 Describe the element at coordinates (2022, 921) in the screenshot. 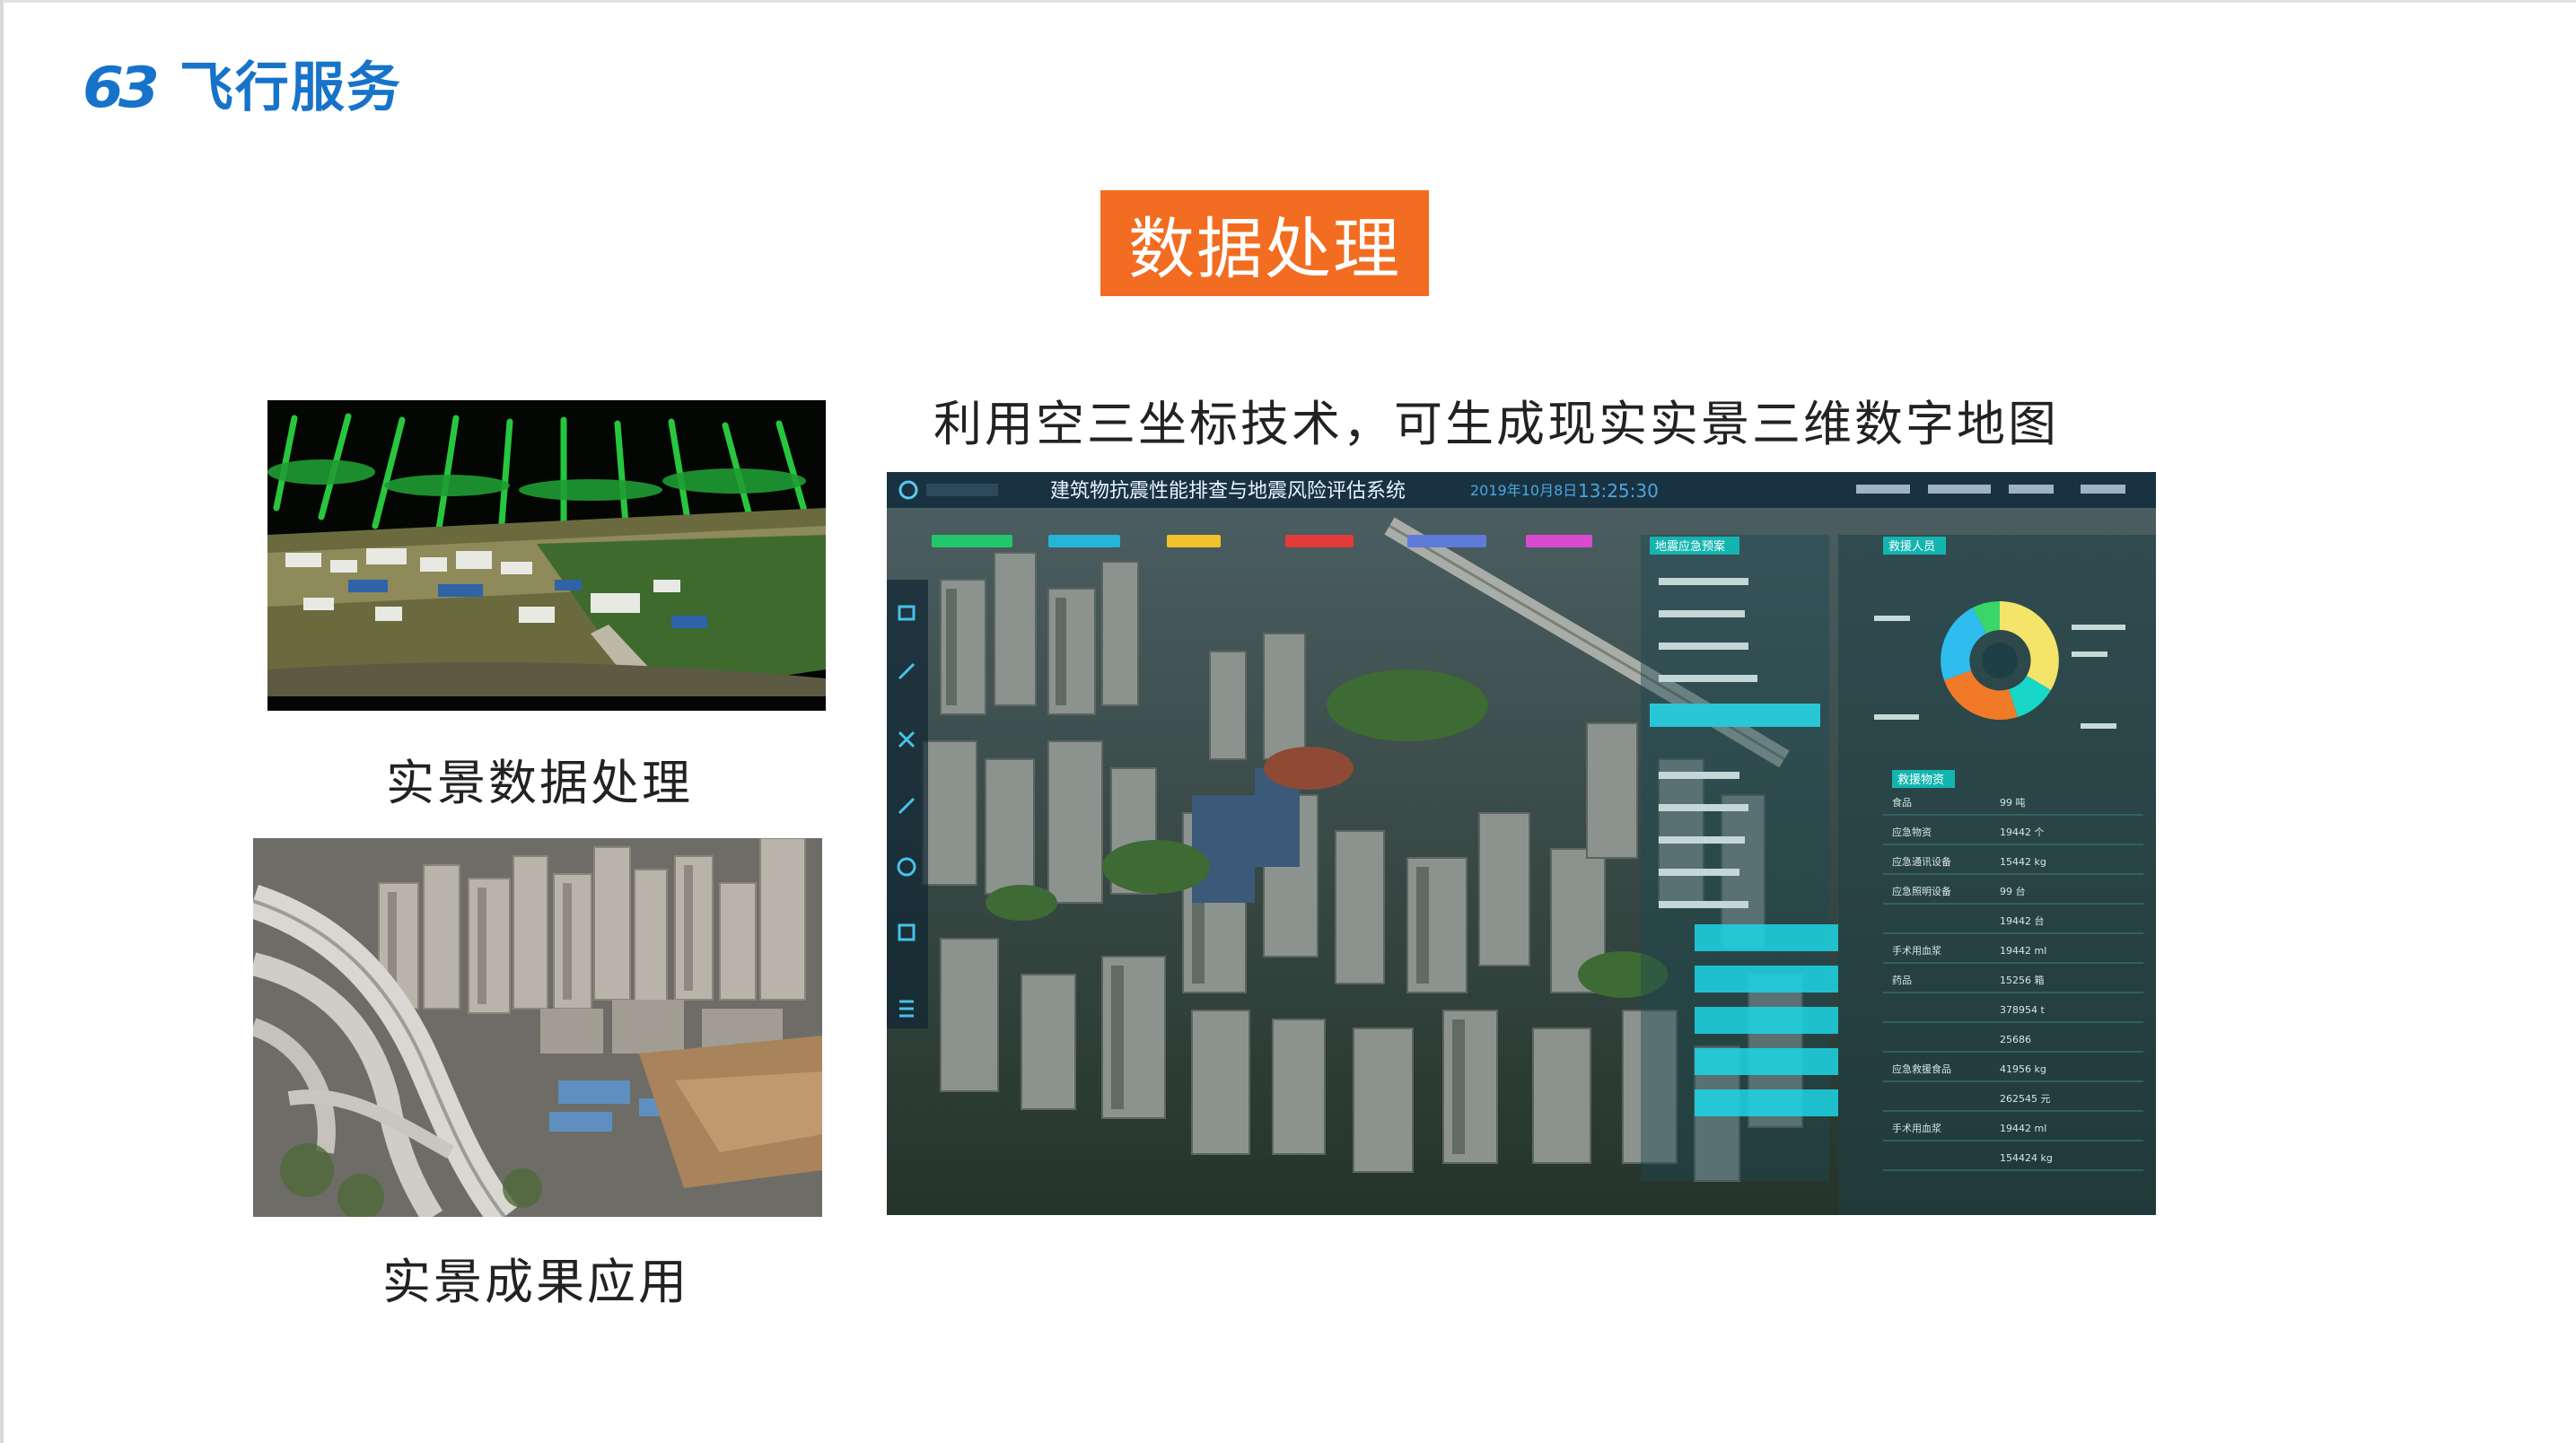

I see `materials-row-value: 19442 台` at that location.